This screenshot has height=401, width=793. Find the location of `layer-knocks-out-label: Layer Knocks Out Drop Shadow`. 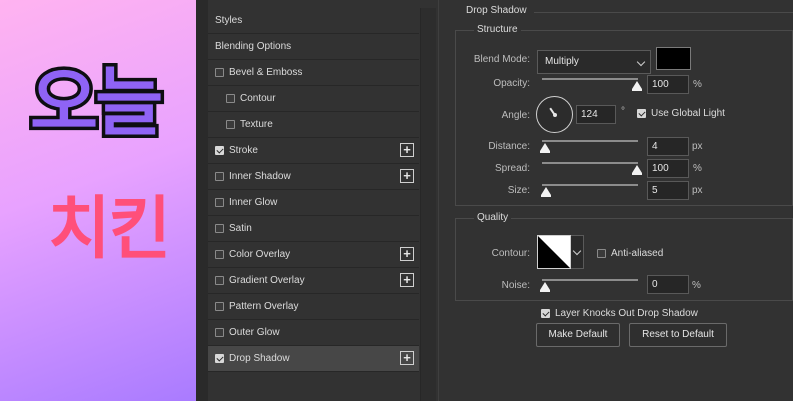

layer-knocks-out-label: Layer Knocks Out Drop Shadow is located at coordinates (626, 313).